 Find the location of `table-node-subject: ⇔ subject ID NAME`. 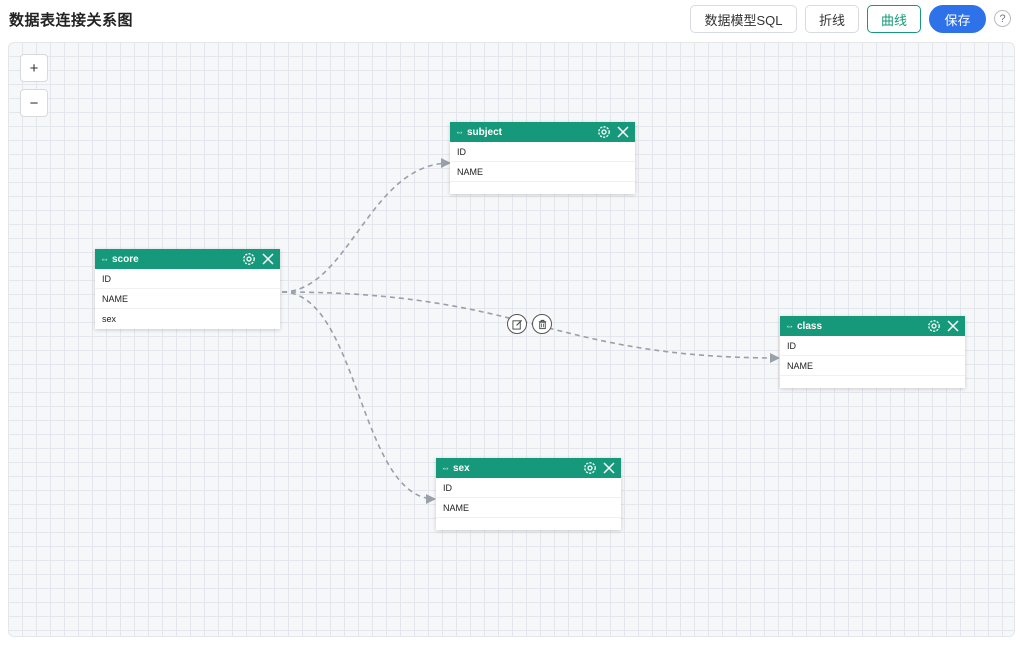

table-node-subject: ⇔ subject ID NAME is located at coordinates (542, 158).